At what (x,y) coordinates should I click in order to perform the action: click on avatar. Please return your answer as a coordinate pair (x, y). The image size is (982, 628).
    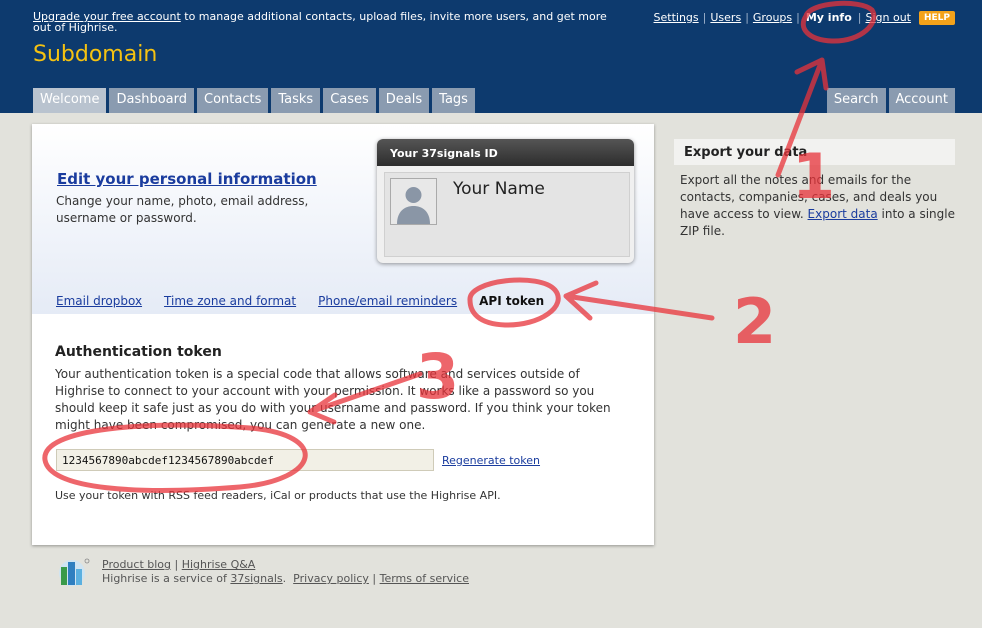
    Looking at the image, I should click on (413, 201).